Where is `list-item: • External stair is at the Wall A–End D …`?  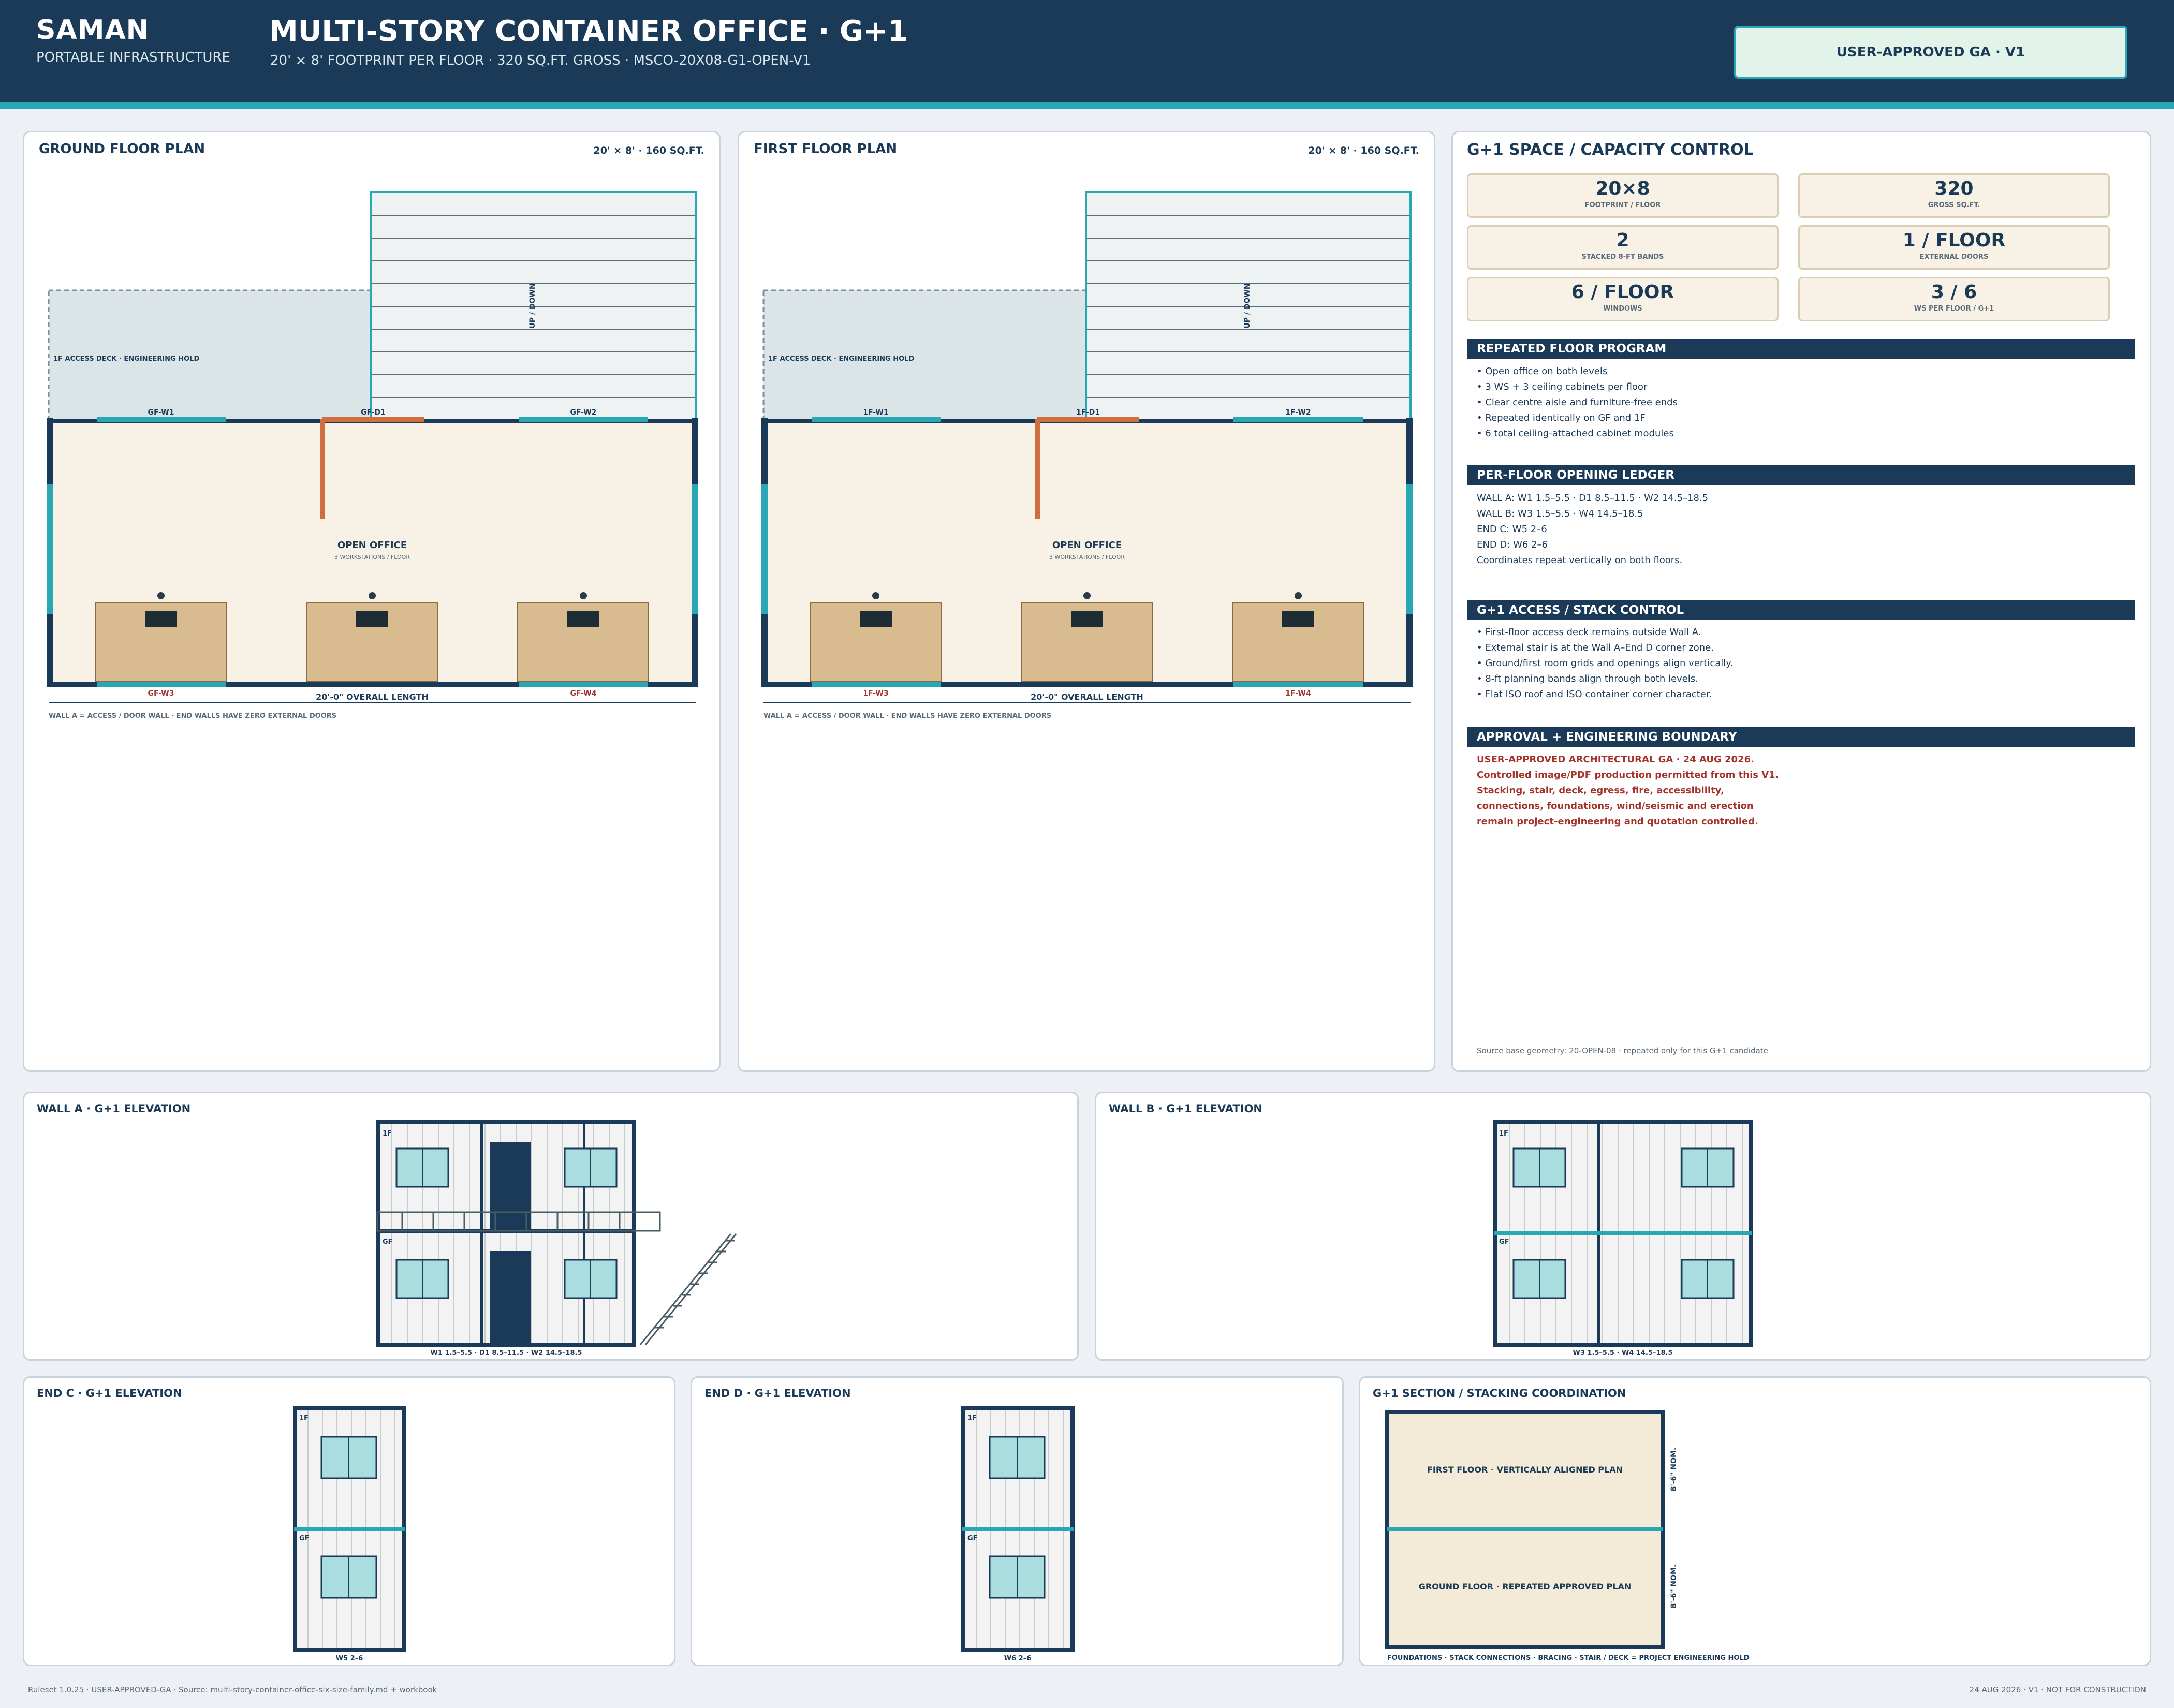 list-item: • External stair is at the Wall A–End D … is located at coordinates (1595, 647).